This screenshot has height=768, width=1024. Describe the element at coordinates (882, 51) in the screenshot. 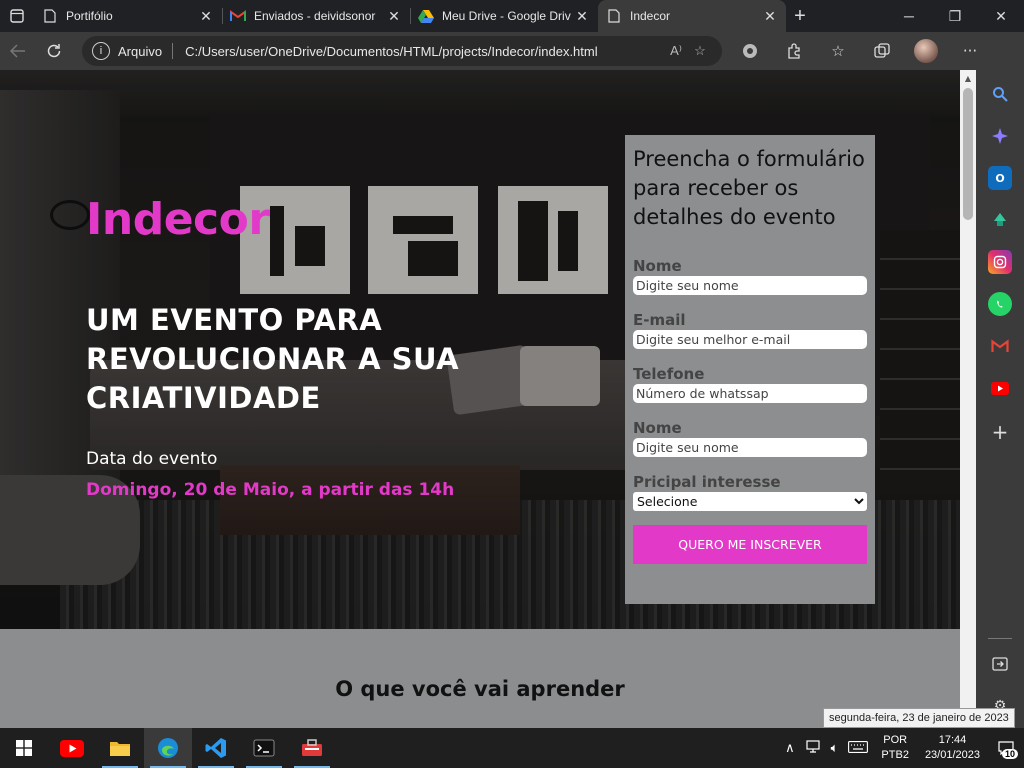

I see `collections-icon` at that location.